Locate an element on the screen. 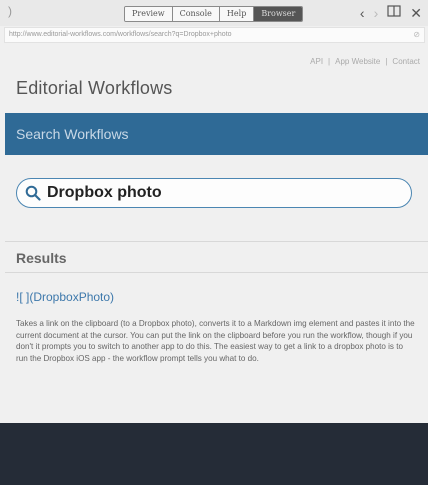 This screenshot has width=428, height=485. page-footer is located at coordinates (214, 454).